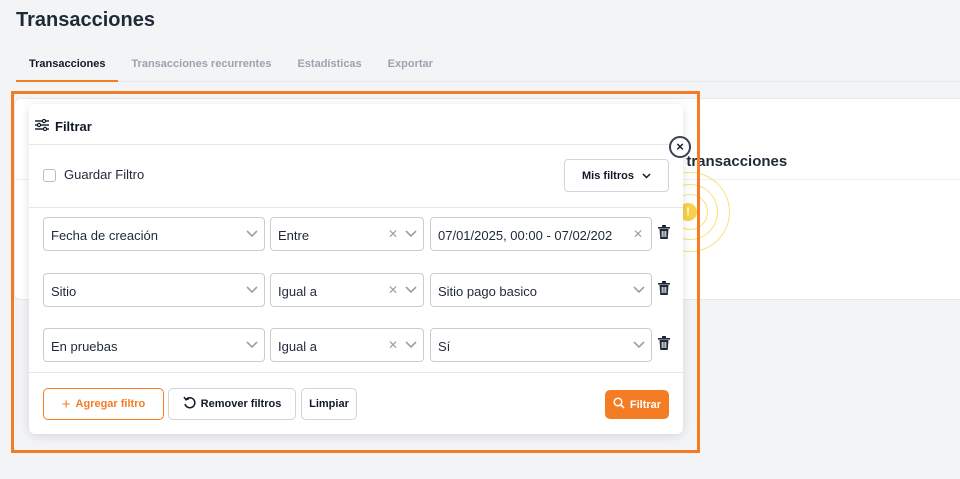 This screenshot has height=479, width=960. I want to click on add-filter-label: Agregar filtro, so click(110, 404).